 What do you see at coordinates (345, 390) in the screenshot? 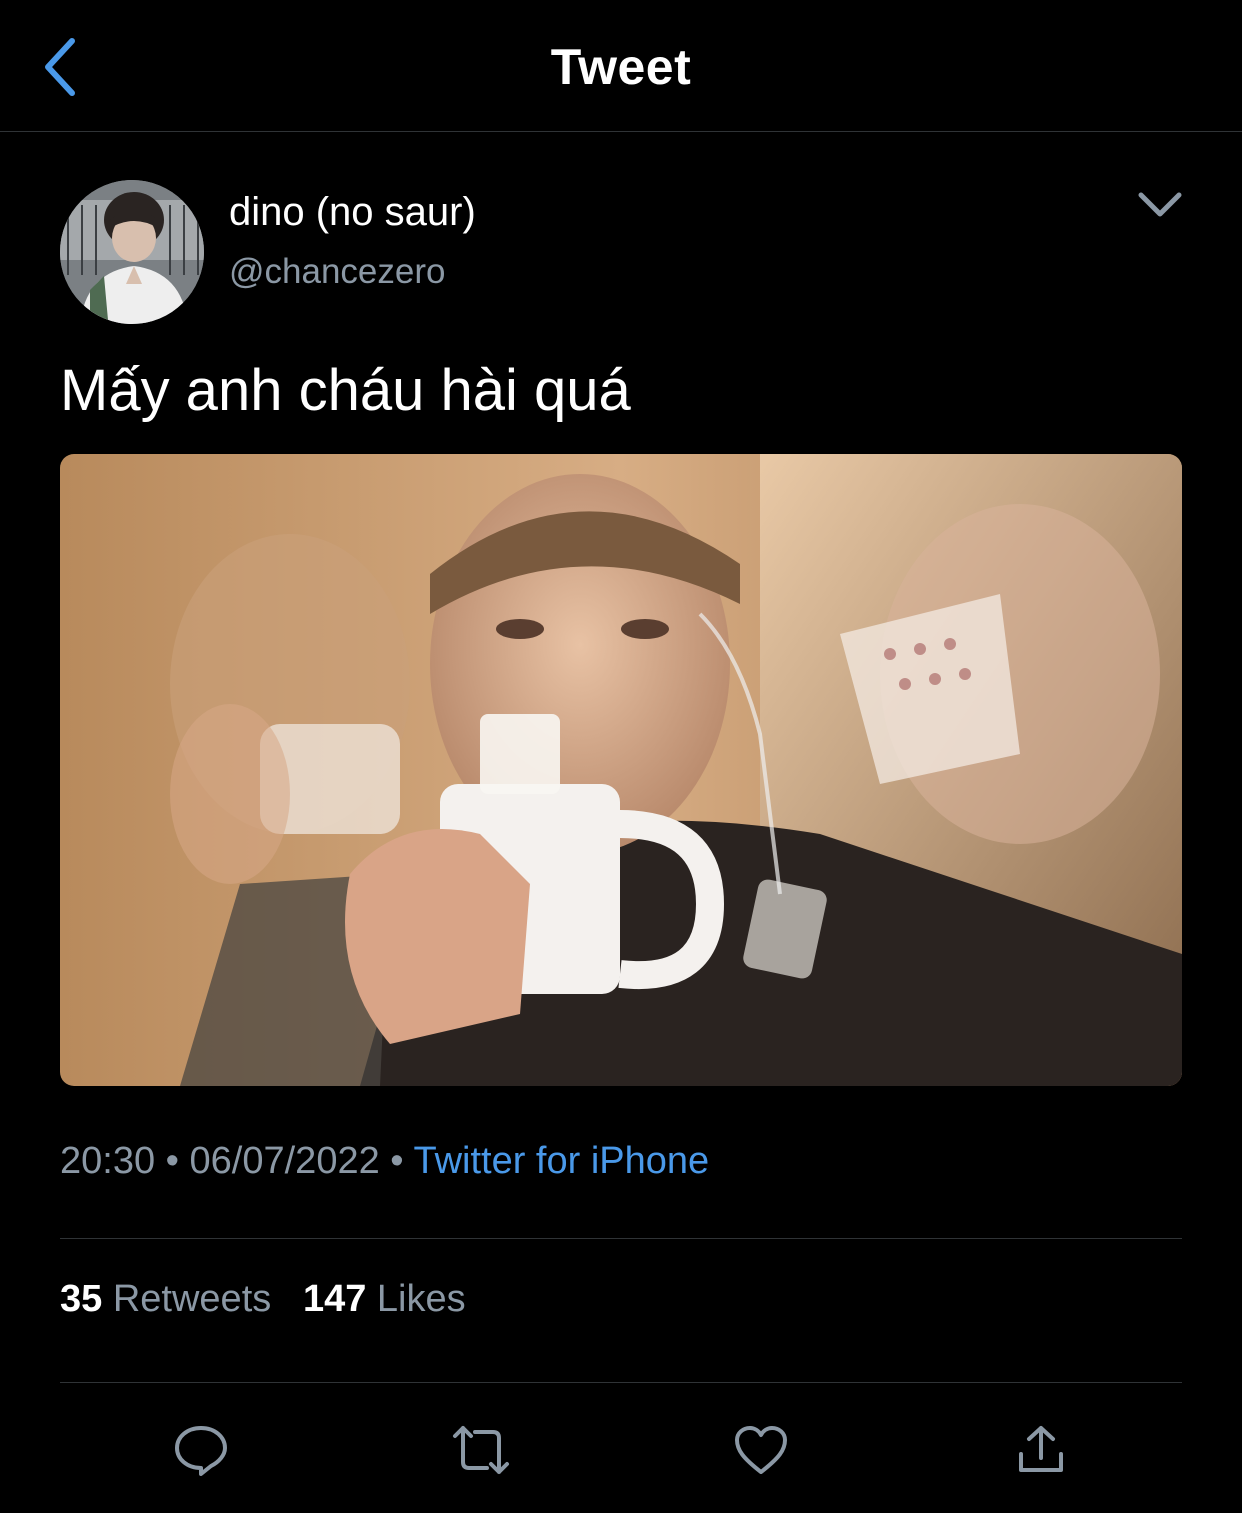
I see `tweet-text: Mấy anh cháu hài quá` at bounding box center [345, 390].